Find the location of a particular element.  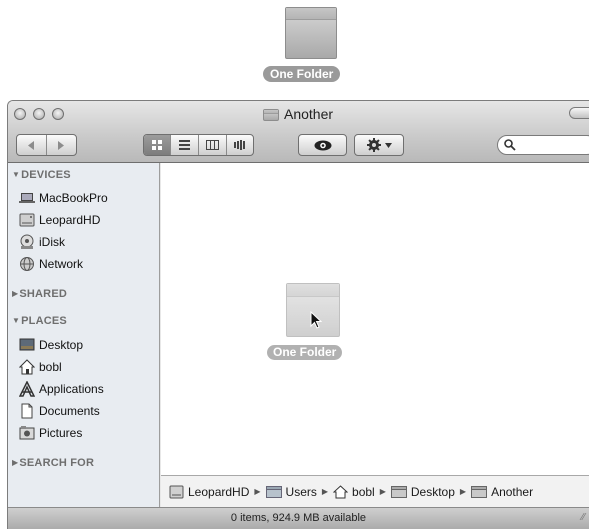

view-switcher is located at coordinates (198, 145).